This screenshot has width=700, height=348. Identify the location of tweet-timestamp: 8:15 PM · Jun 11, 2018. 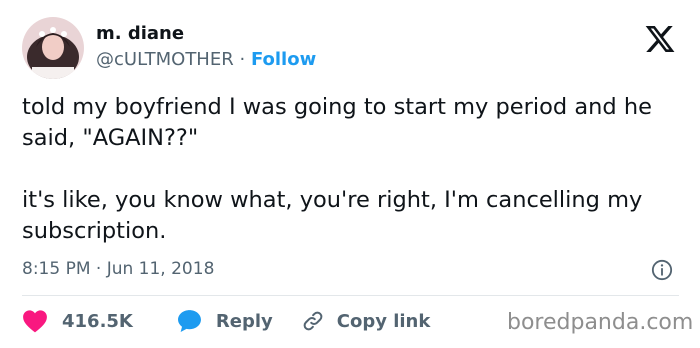
(118, 269).